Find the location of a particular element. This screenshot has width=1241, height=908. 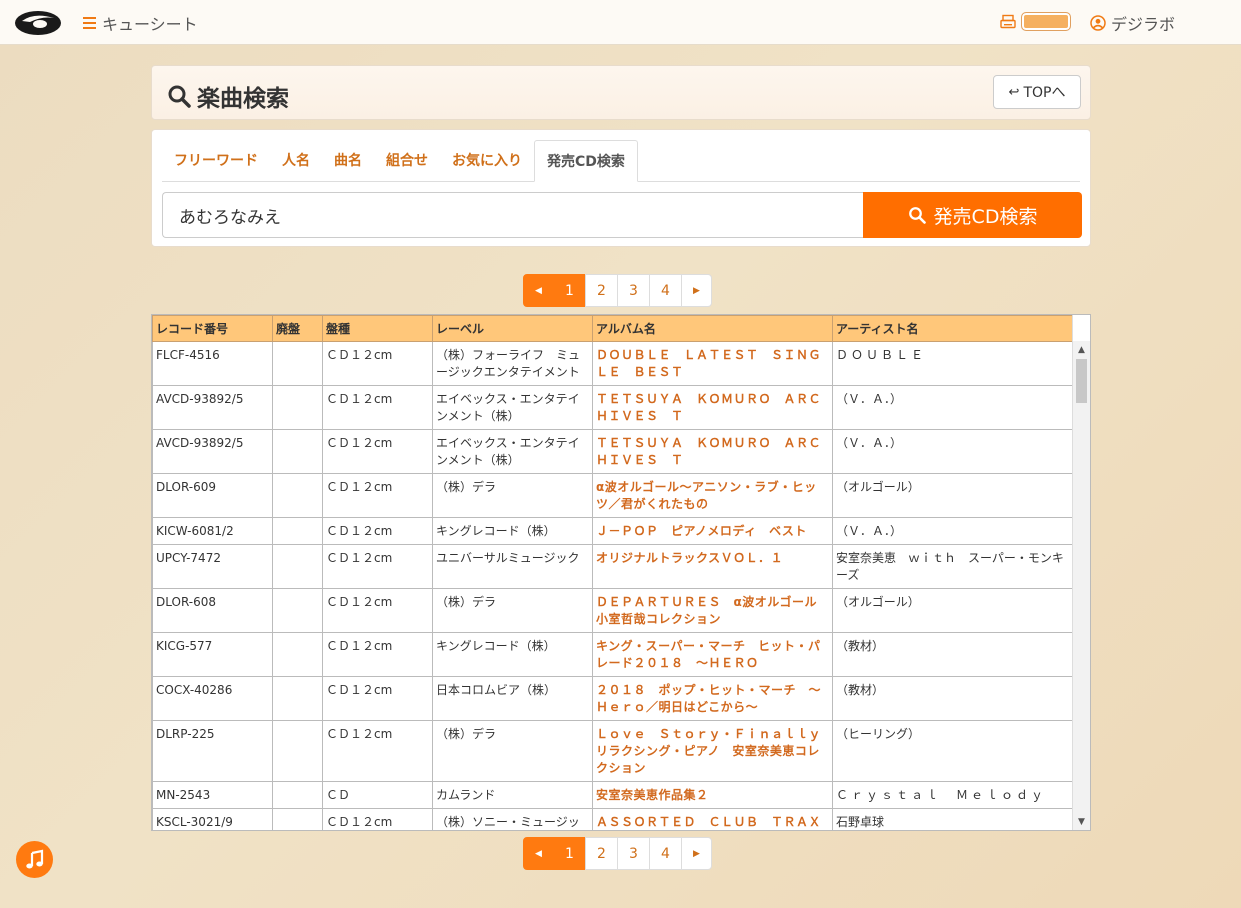

table-header-row: レコード番号 廃盤 盤種 レーベル アルバム名 アーティスト名 is located at coordinates (612, 328).